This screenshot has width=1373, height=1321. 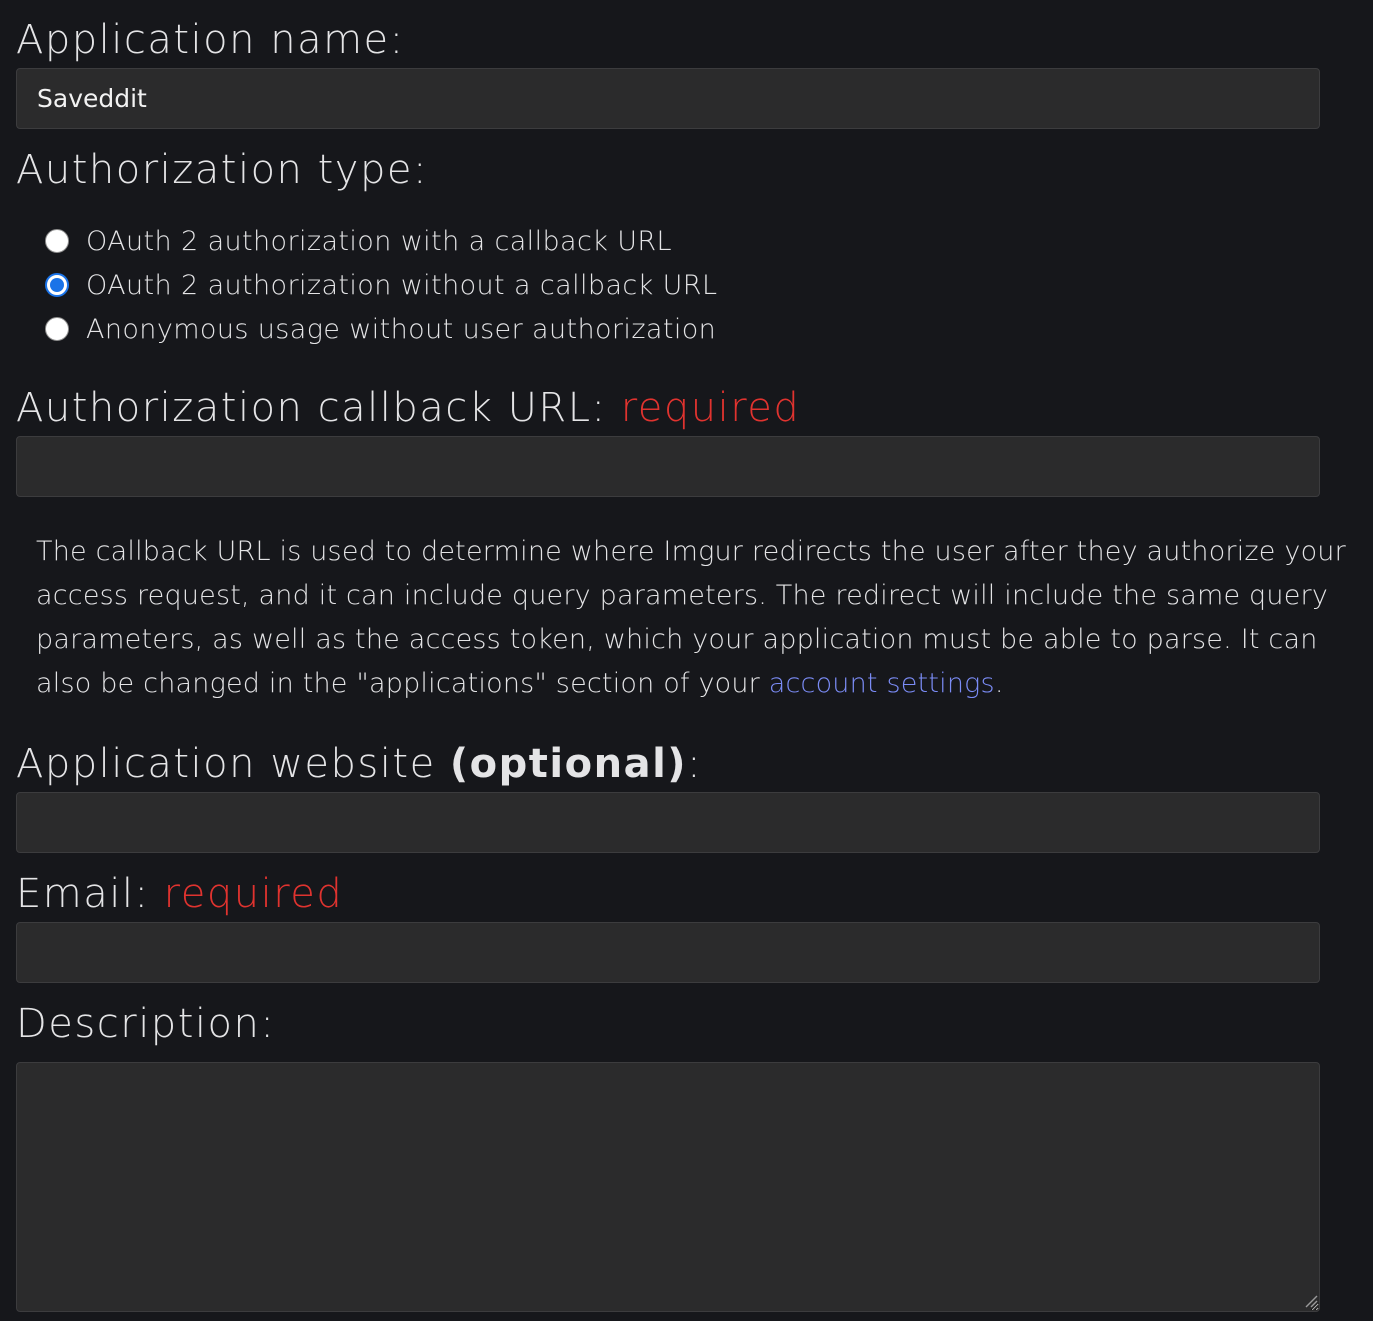 I want to click on application-name-label: Application name:, so click(x=210, y=40).